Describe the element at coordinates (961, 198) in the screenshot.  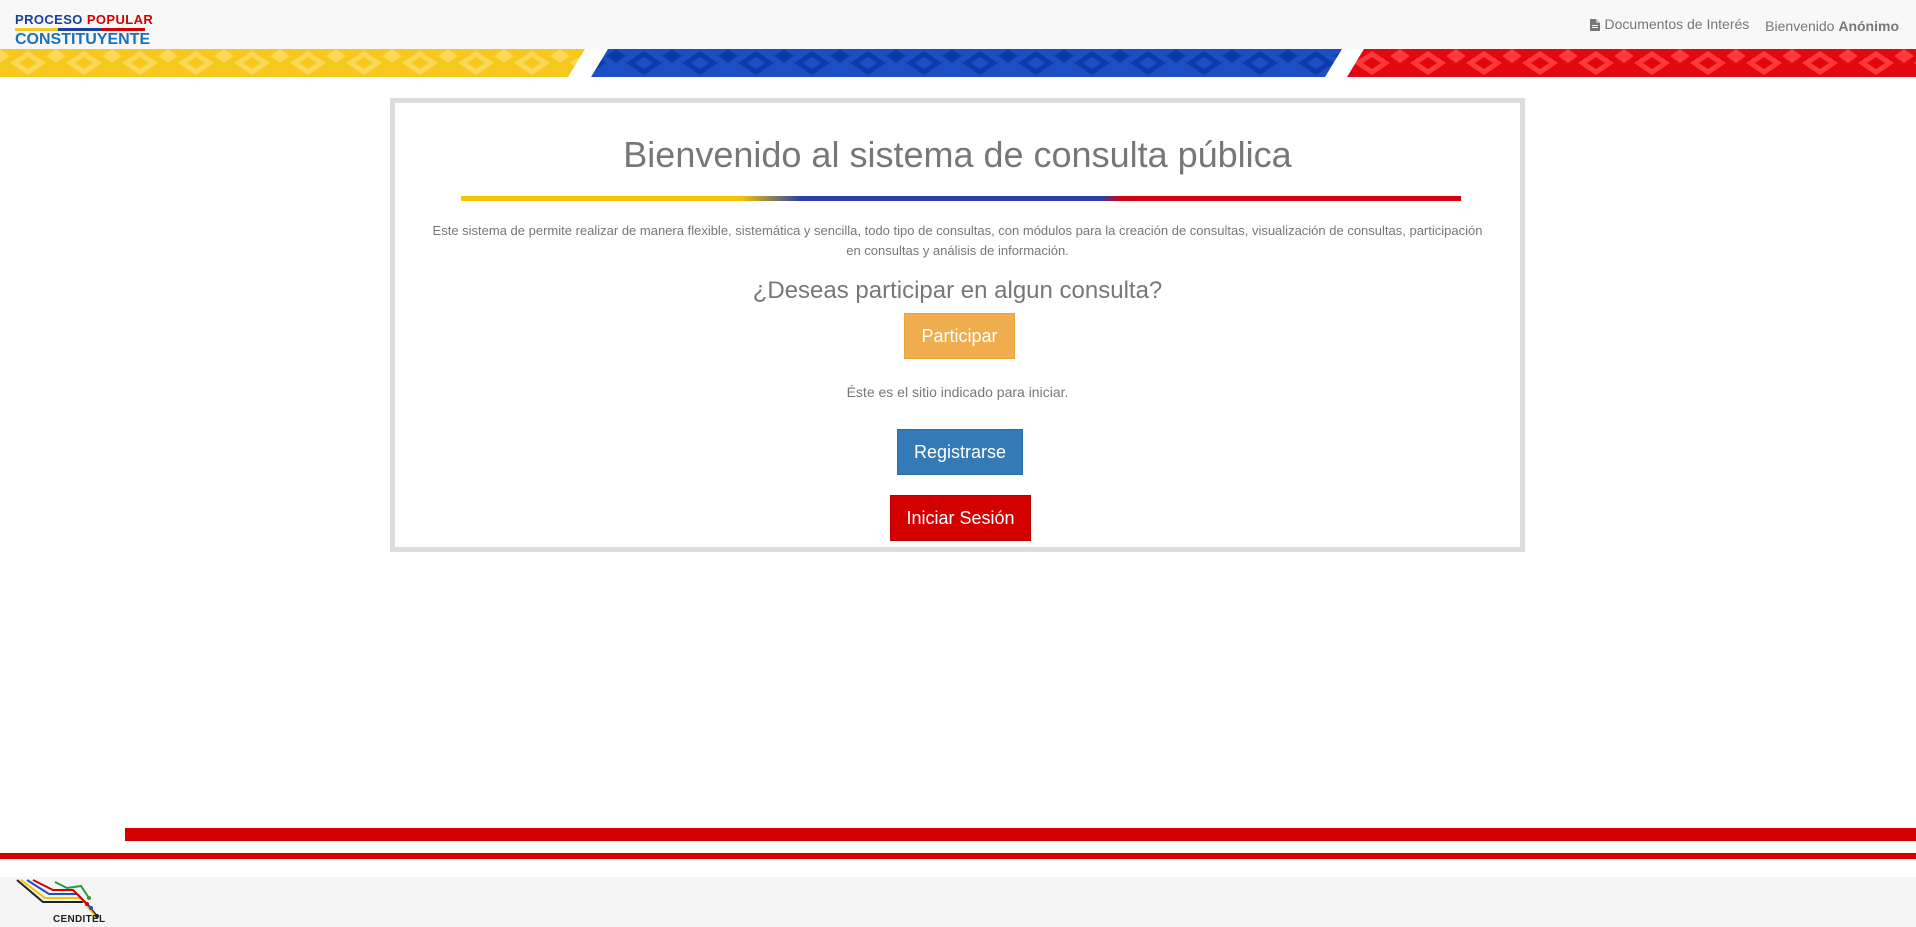
I see `tricolor-divider` at that location.